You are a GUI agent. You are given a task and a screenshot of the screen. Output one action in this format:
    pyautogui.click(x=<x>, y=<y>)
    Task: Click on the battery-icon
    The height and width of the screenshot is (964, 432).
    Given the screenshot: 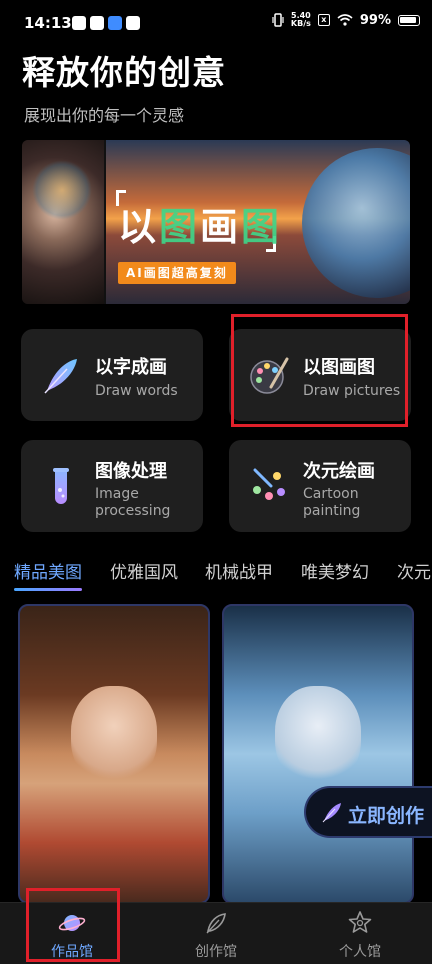 What is the action you would take?
    pyautogui.click(x=409, y=20)
    